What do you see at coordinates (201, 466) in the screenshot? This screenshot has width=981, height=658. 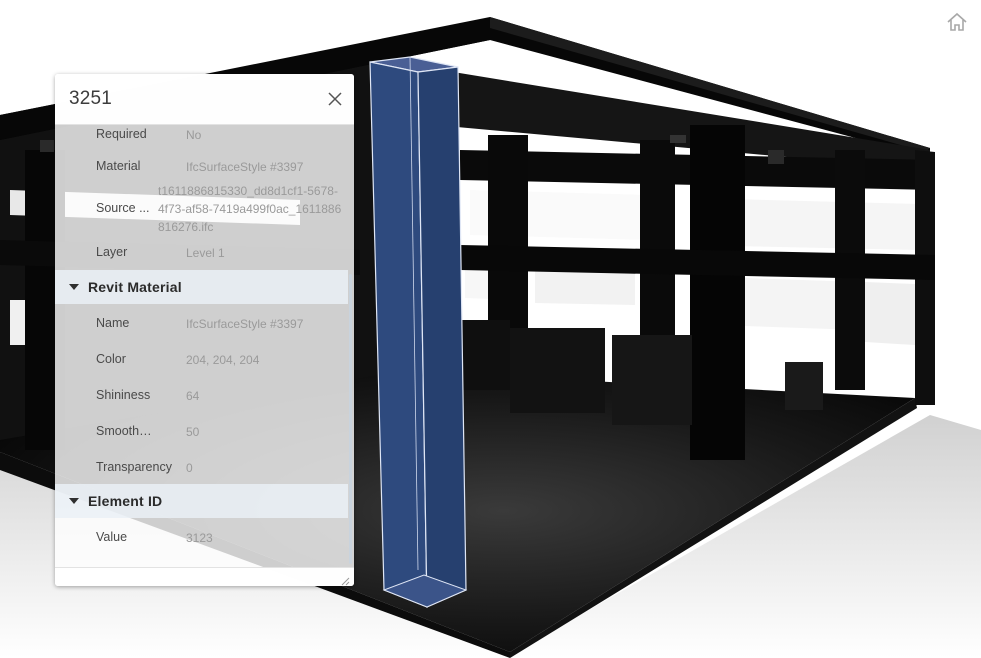 I see `property-row: Transparency 0` at bounding box center [201, 466].